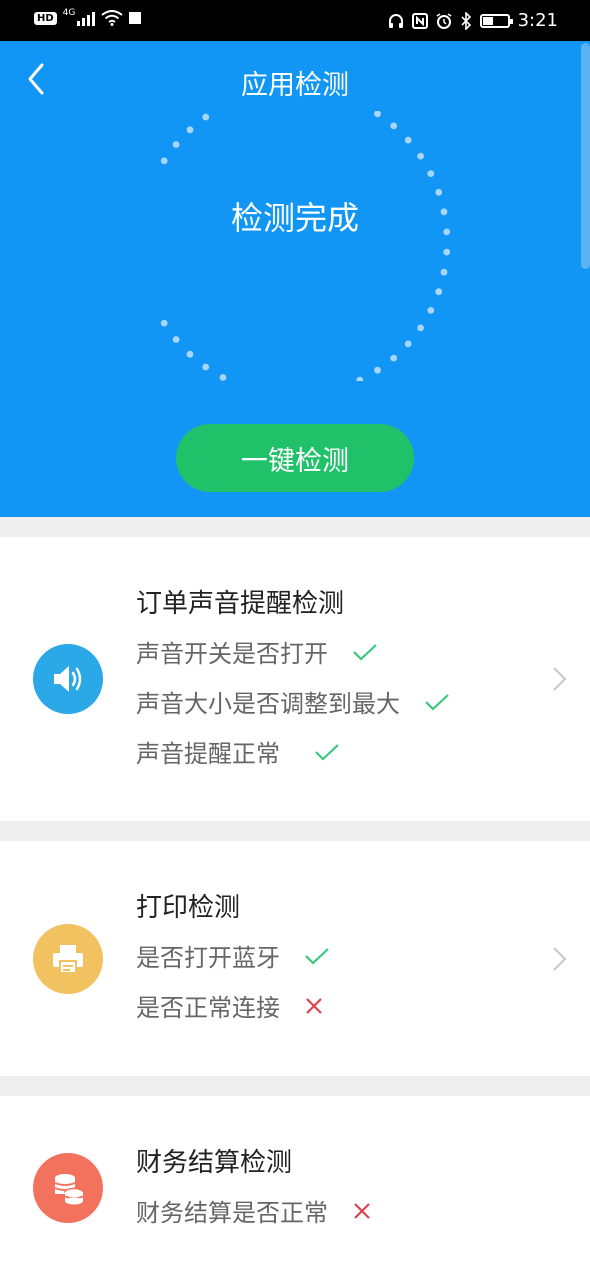  I want to click on nfc-icon, so click(419, 20).